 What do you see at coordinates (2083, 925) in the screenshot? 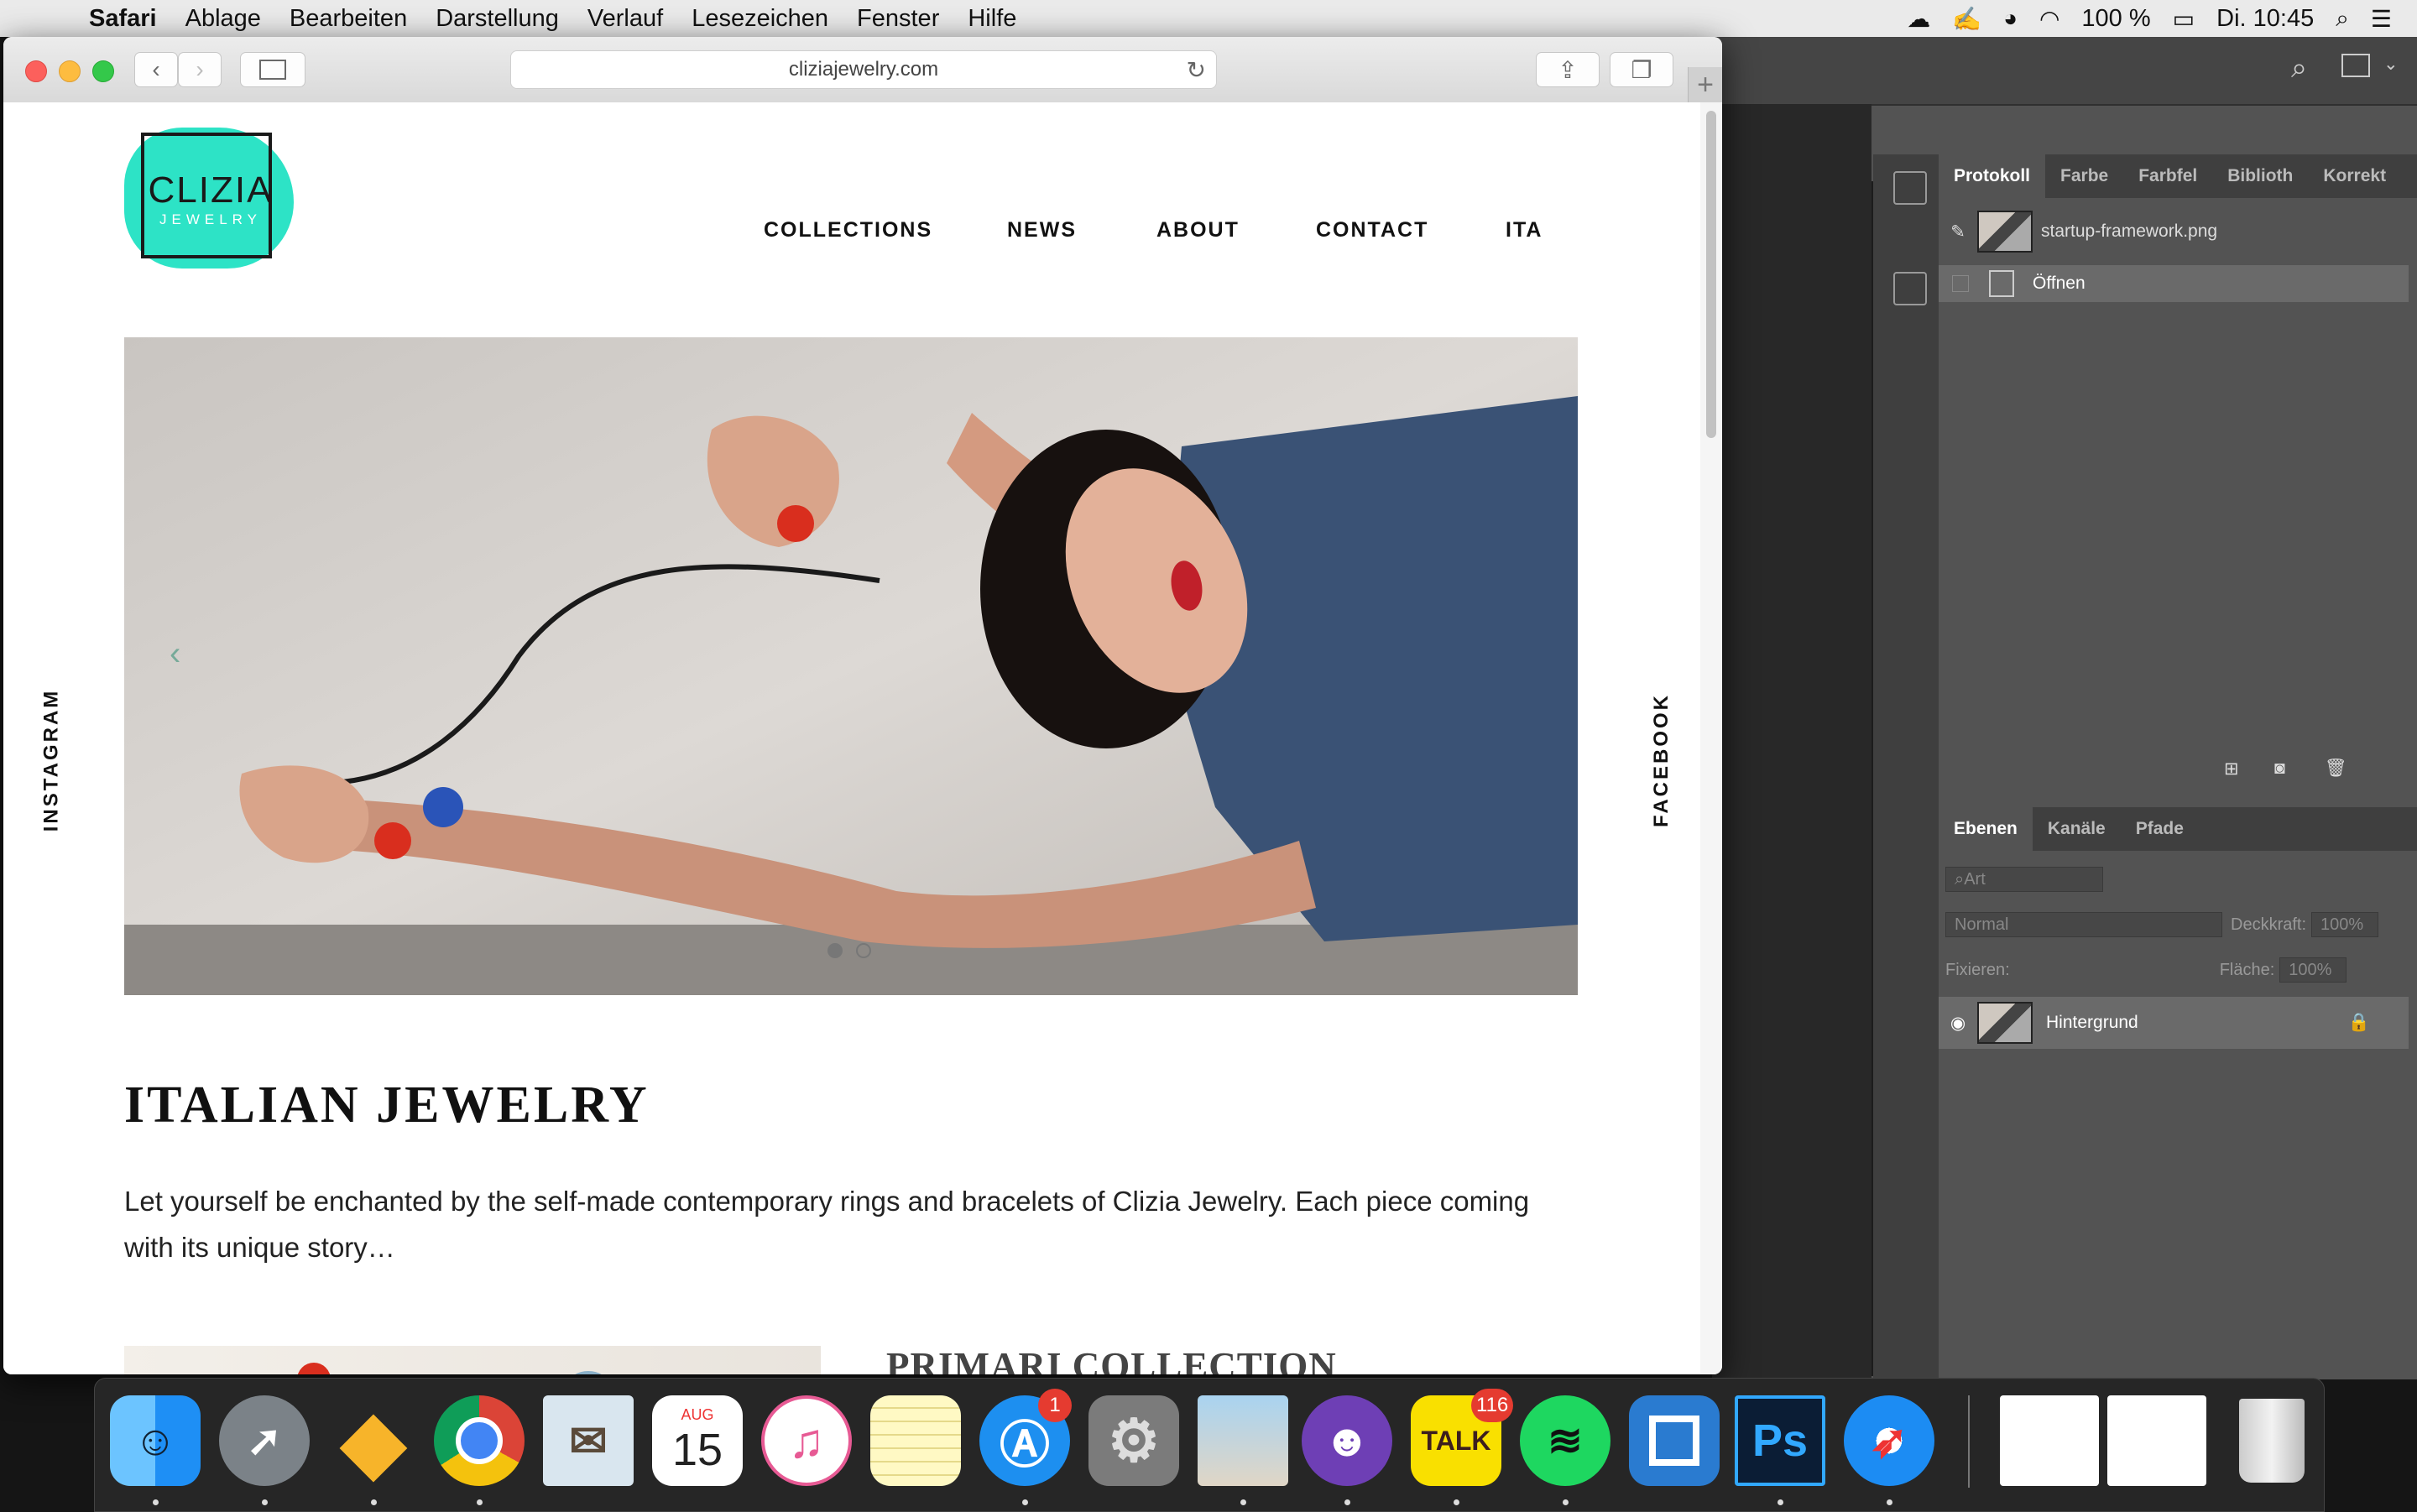
I see `blend-mode-select: Normal` at bounding box center [2083, 925].